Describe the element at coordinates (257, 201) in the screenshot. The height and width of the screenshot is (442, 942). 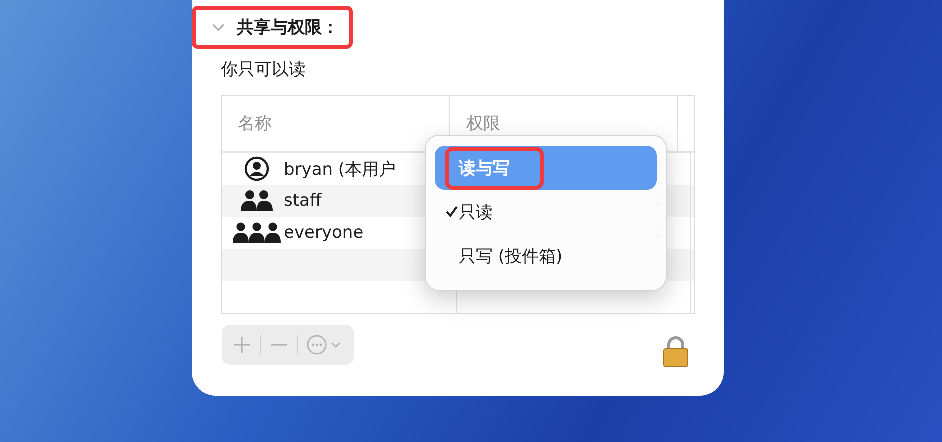
I see `two-people-icon` at that location.